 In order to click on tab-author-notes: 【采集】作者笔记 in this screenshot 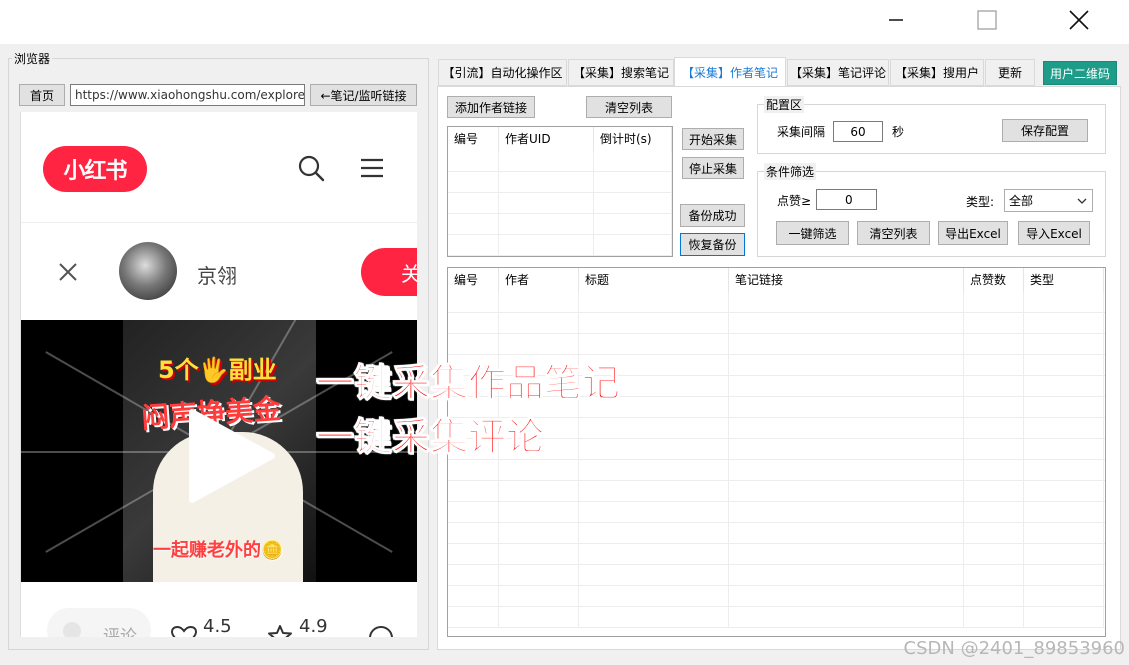, I will do `click(730, 72)`.